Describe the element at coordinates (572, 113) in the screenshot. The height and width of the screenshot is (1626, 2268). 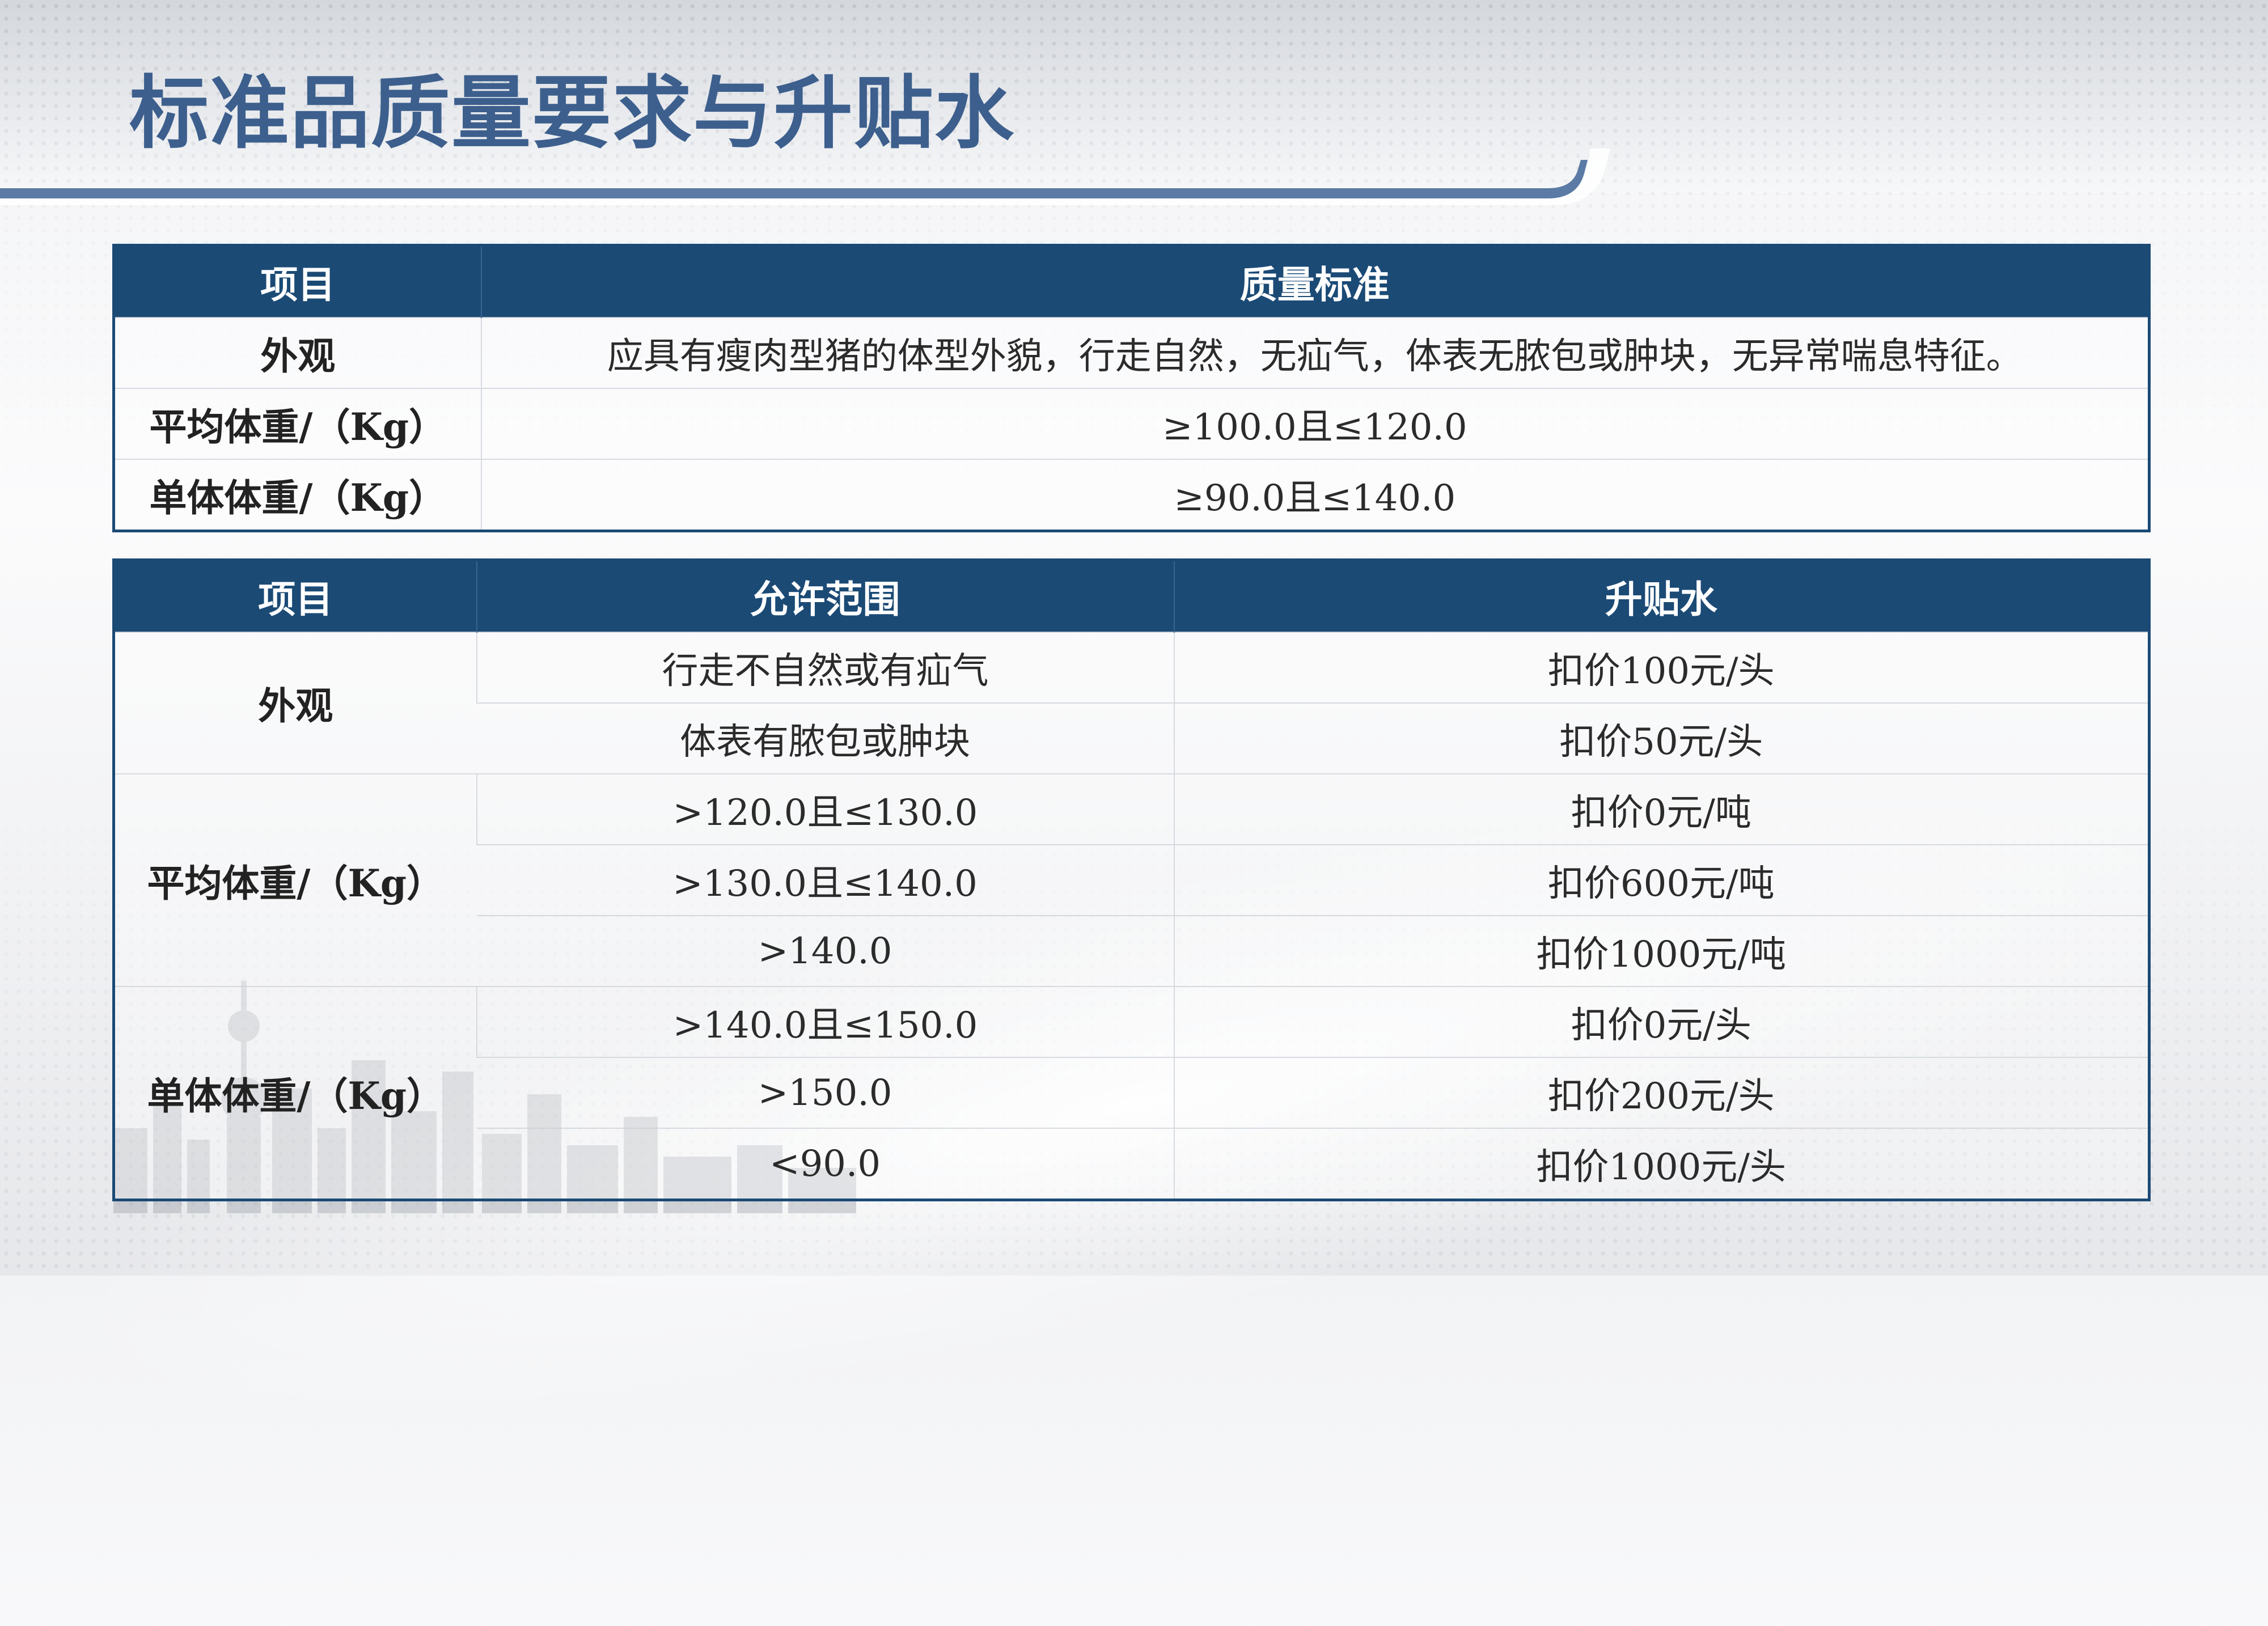
I see `page-title: 标准品质量要求与升贴水` at that location.